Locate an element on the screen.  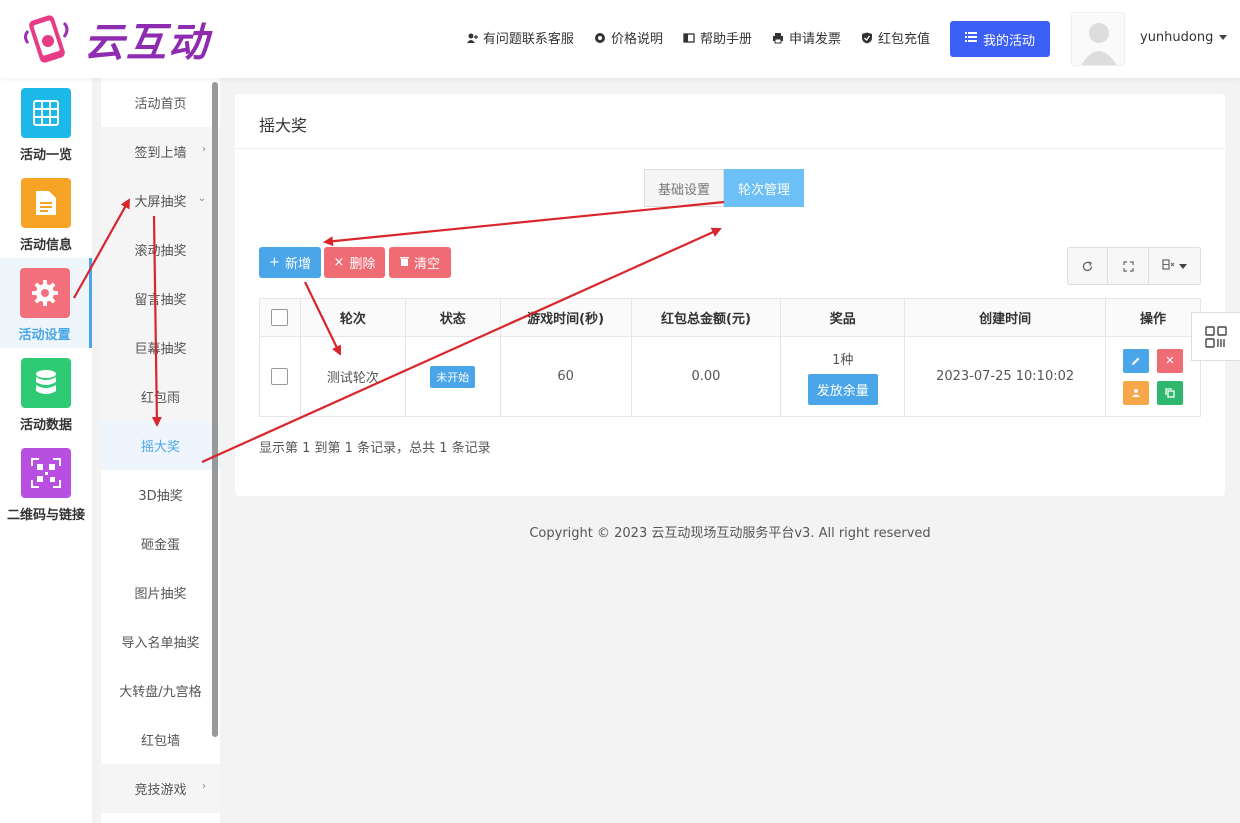
tab-round-management: 轮次管理 is located at coordinates (764, 188).